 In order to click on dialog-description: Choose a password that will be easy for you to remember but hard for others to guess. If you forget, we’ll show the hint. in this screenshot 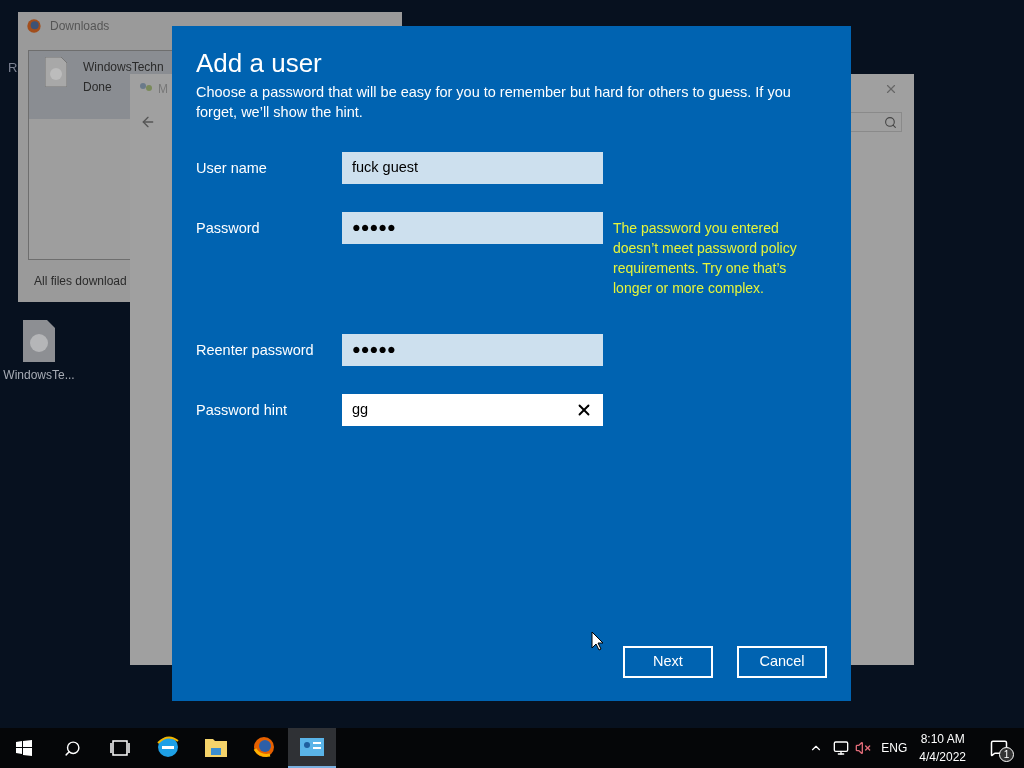, I will do `click(493, 102)`.